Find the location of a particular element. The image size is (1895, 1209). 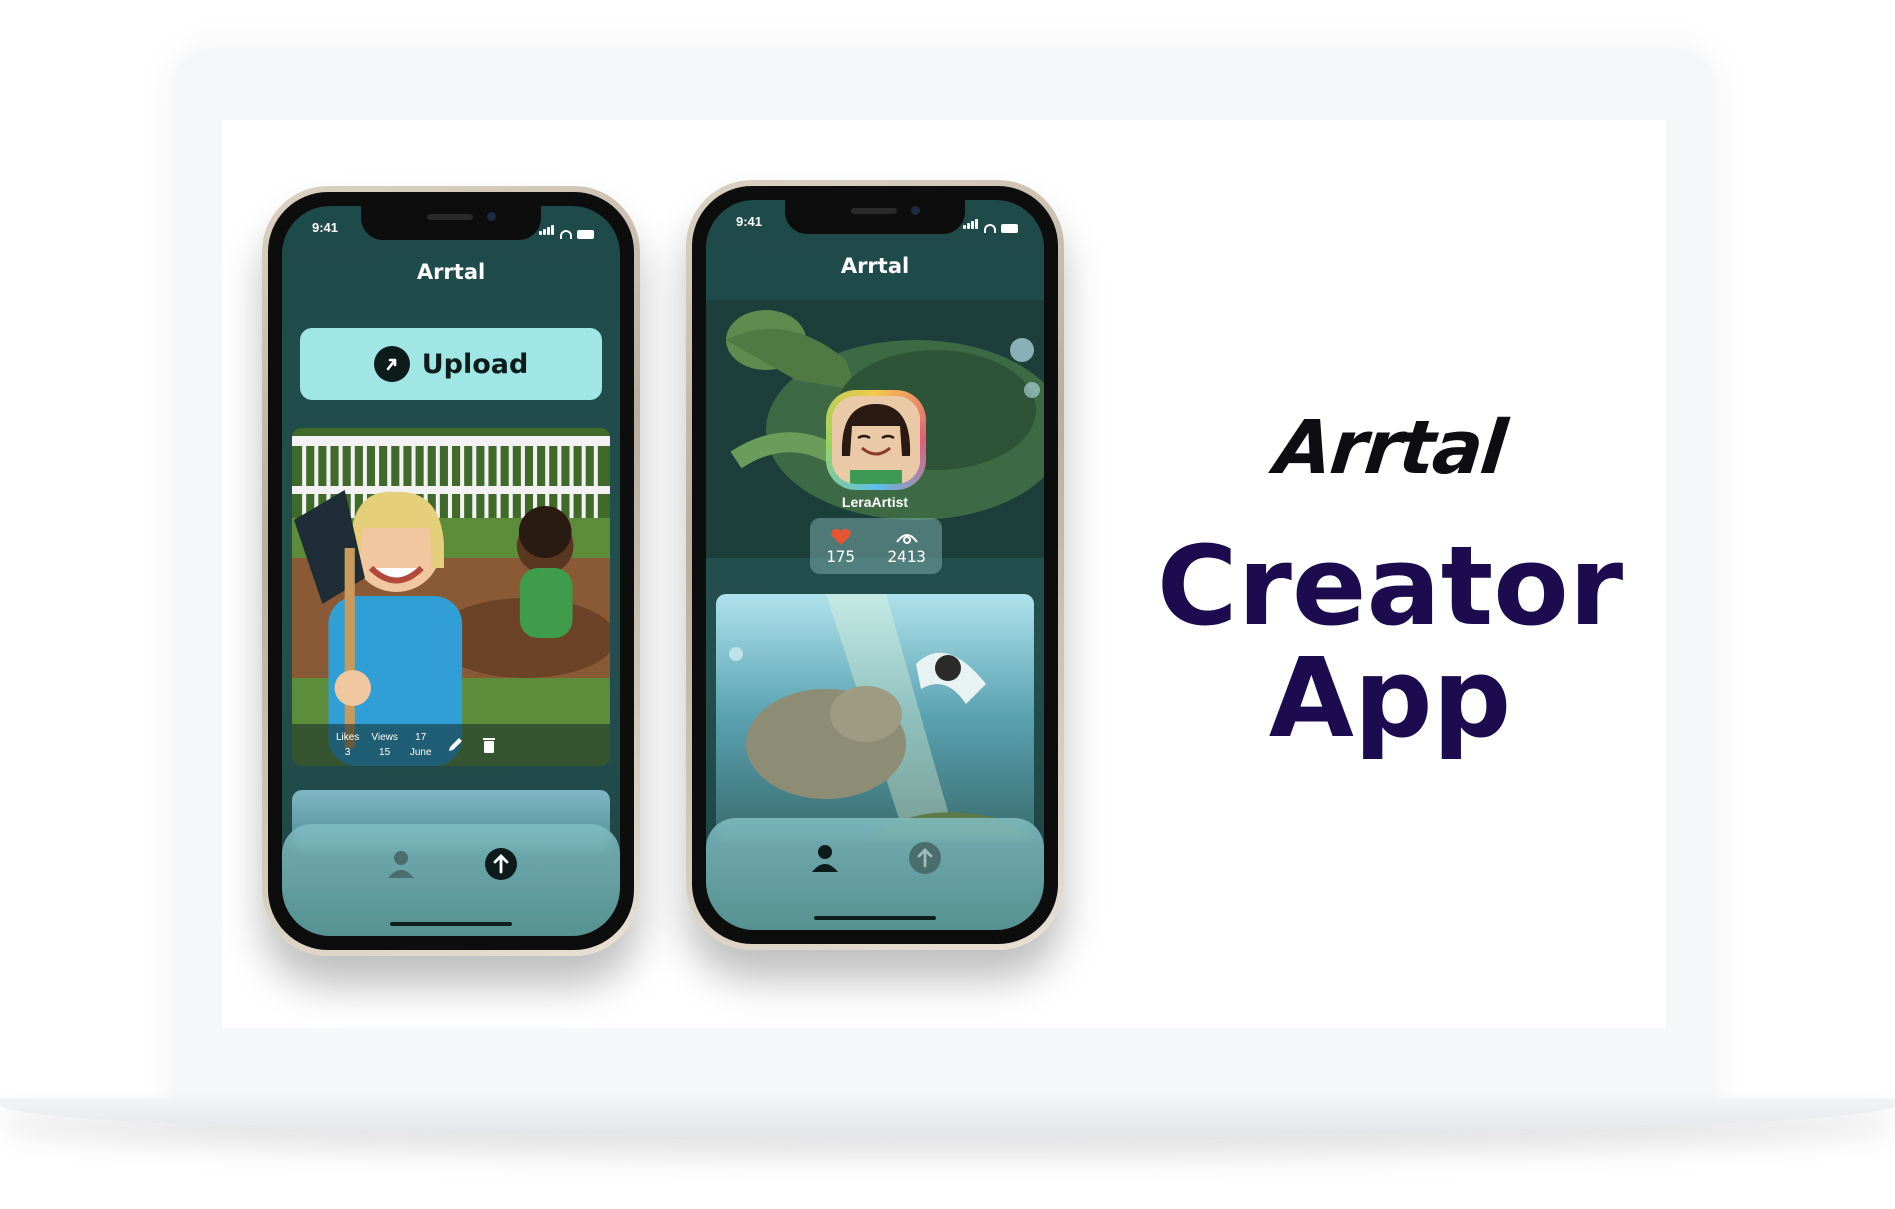

avatar-portrait is located at coordinates (876, 440).